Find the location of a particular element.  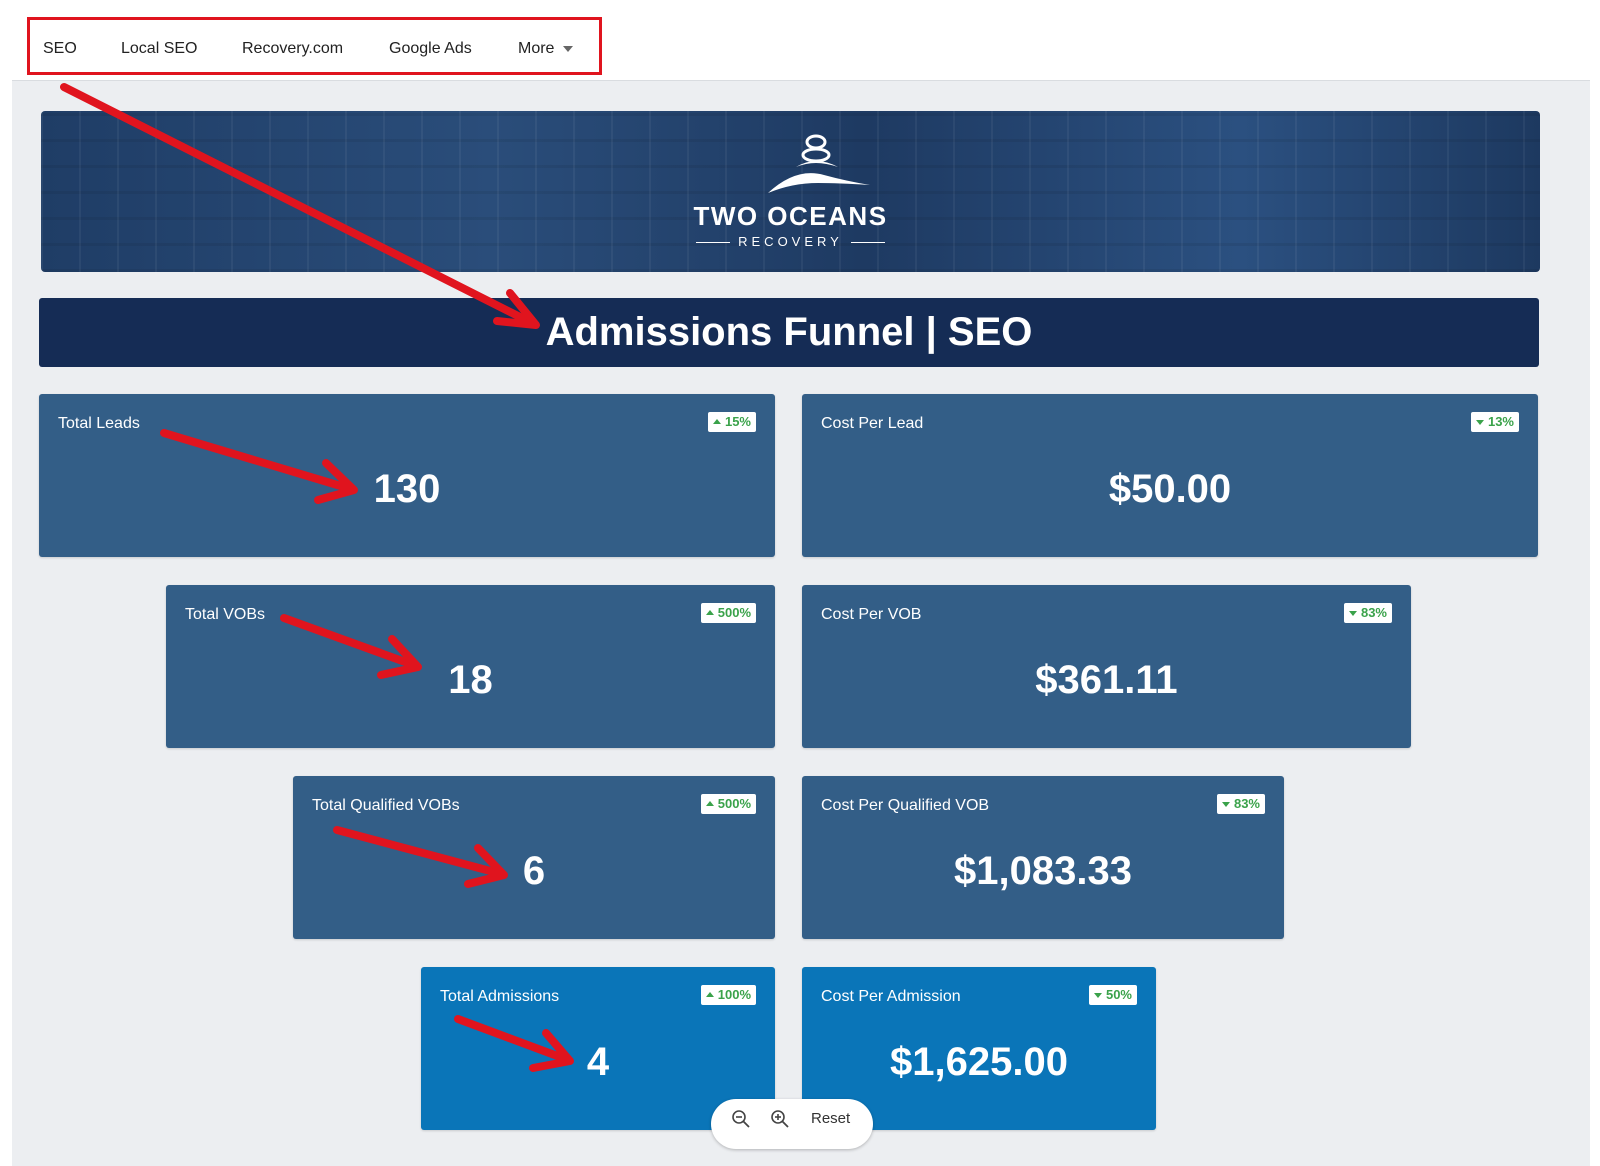

metric-label: Total Admissions is located at coordinates (500, 996).